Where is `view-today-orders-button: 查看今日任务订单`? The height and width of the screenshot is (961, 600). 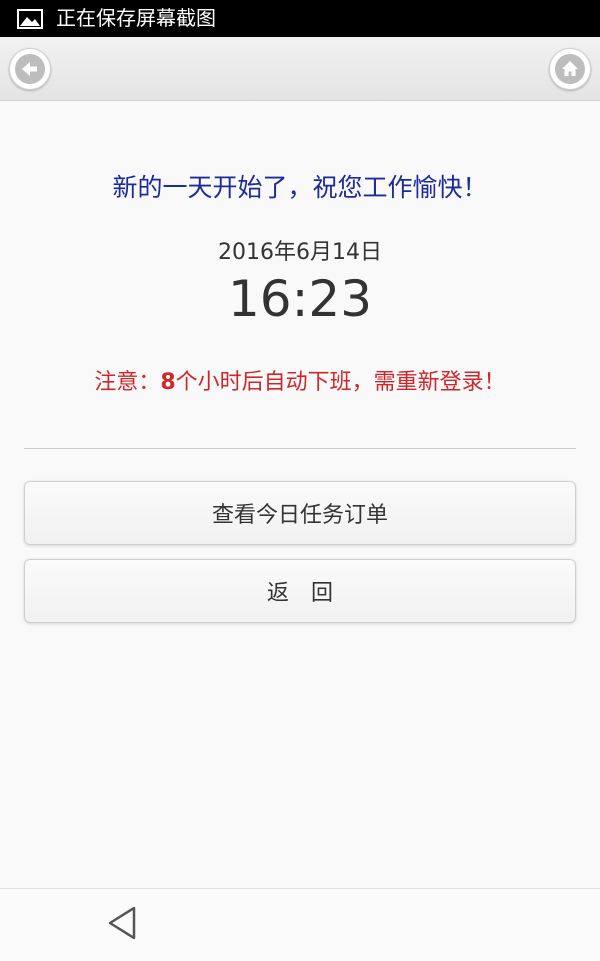
view-today-orders-button: 查看今日任务订单 is located at coordinates (300, 513).